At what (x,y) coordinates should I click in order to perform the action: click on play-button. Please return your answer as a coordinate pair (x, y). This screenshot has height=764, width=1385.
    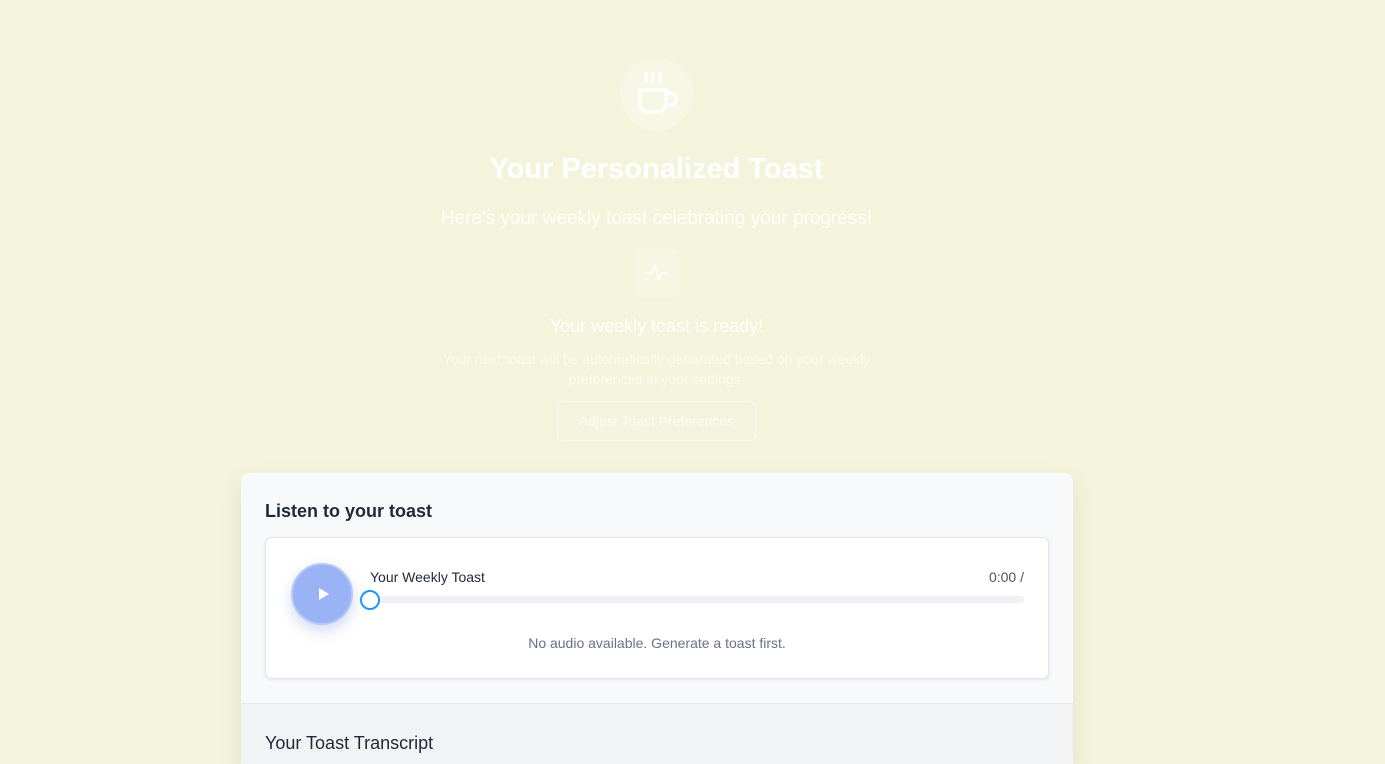
    Looking at the image, I should click on (322, 594).